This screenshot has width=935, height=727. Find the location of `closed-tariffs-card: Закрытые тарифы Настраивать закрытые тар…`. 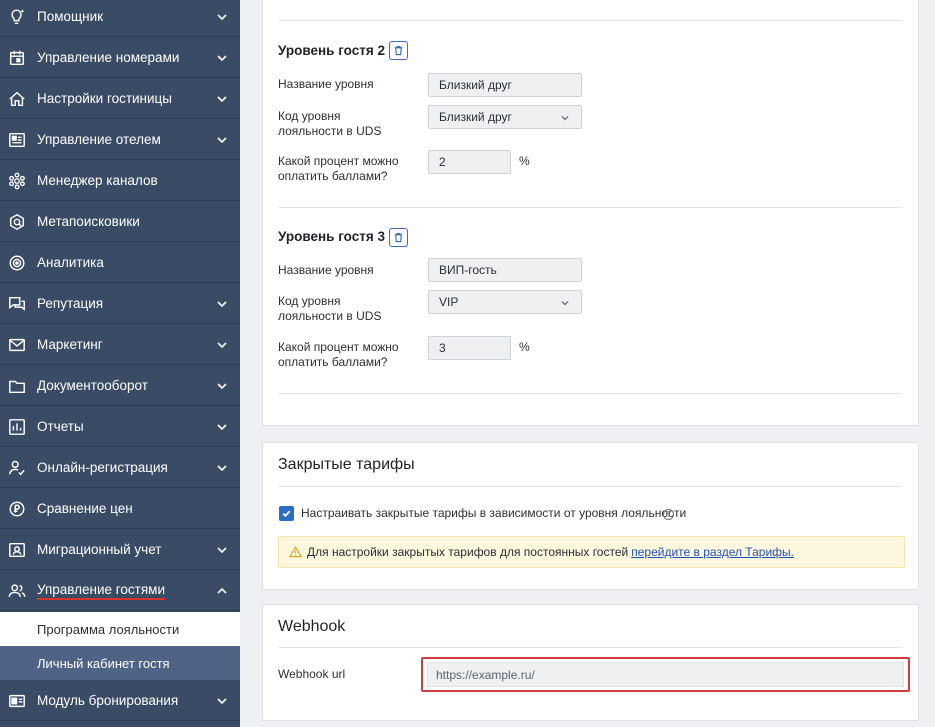

closed-tariffs-card: Закрытые тарифы Настраивать закрытые тар… is located at coordinates (590, 516).